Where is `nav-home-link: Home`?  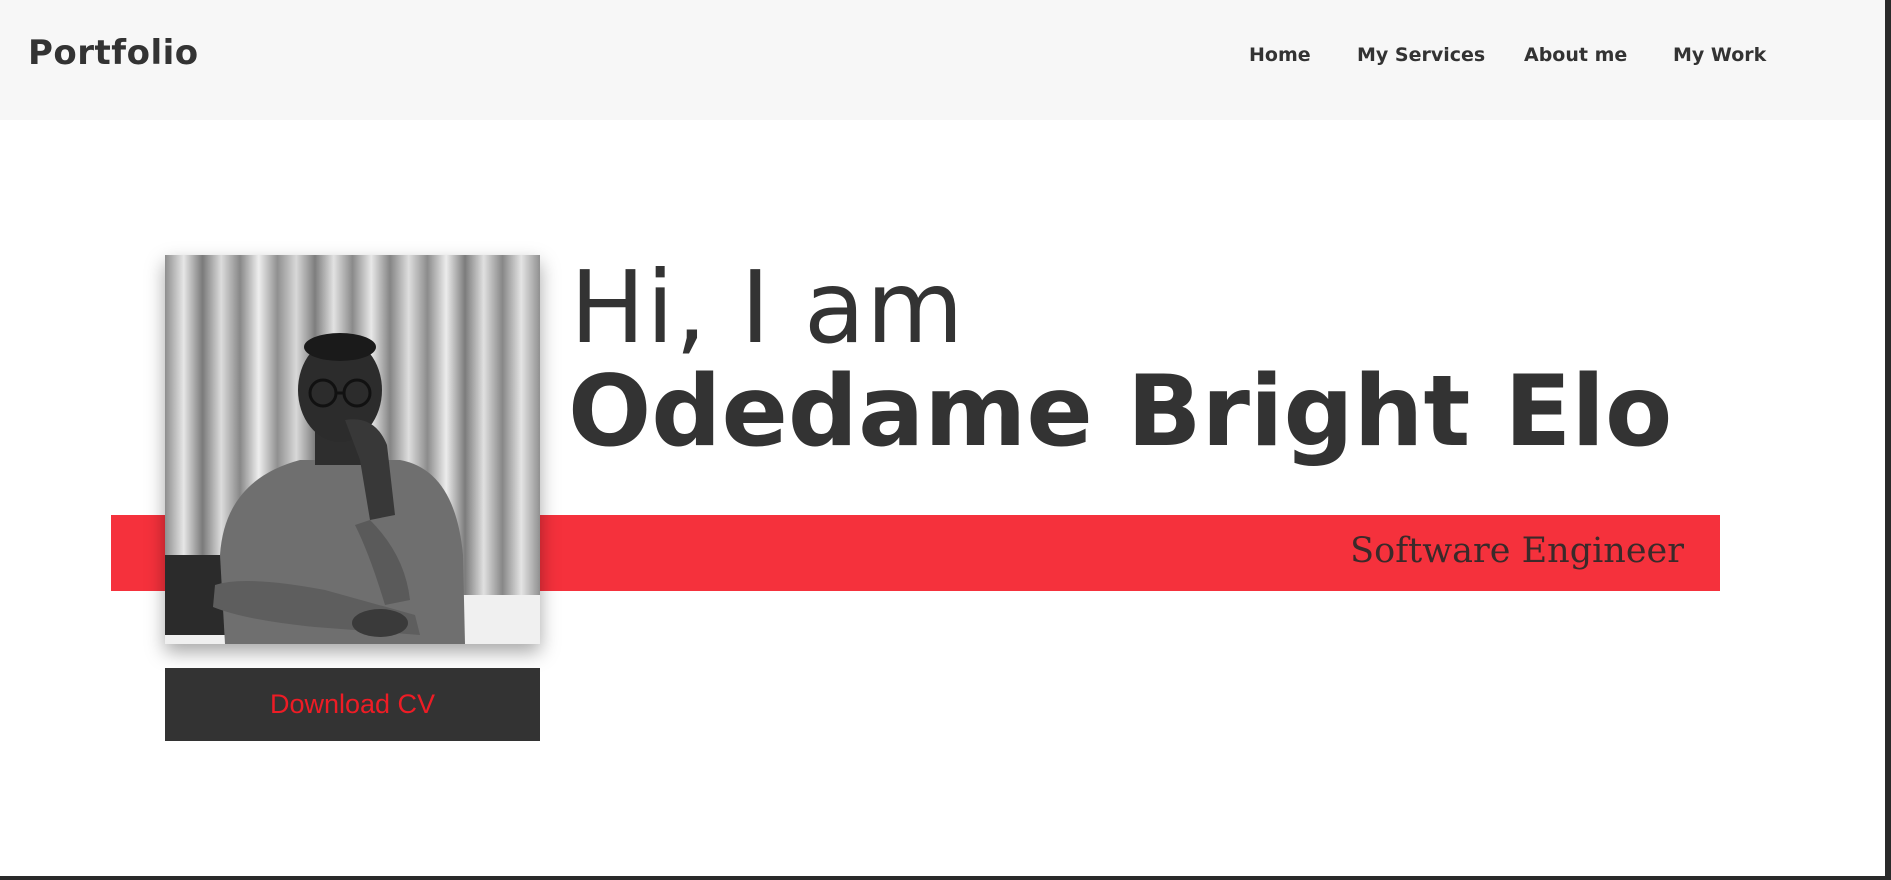
nav-home-link: Home is located at coordinates (1280, 55).